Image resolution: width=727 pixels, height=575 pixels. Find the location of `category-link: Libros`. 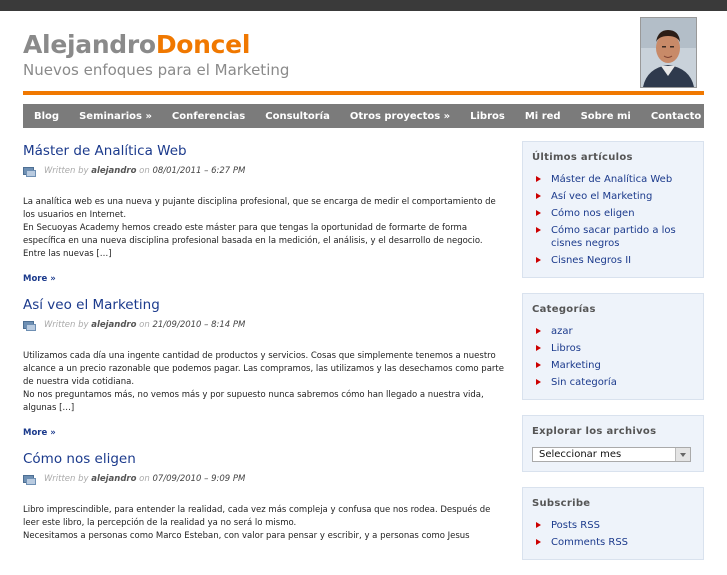

category-link: Libros is located at coordinates (613, 348).